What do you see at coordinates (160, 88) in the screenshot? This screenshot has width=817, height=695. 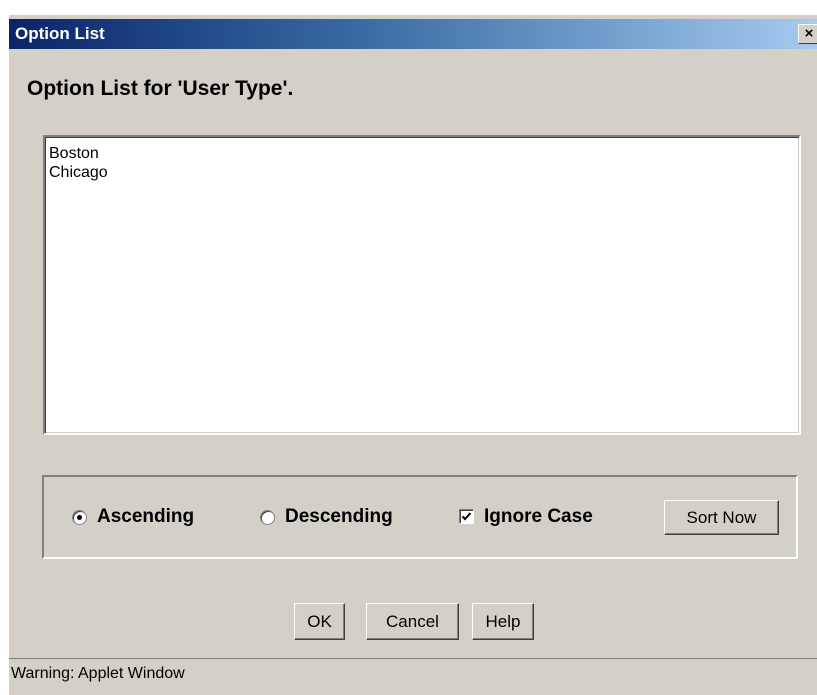 I see `dialog-heading: Option List for 'User Type'.` at bounding box center [160, 88].